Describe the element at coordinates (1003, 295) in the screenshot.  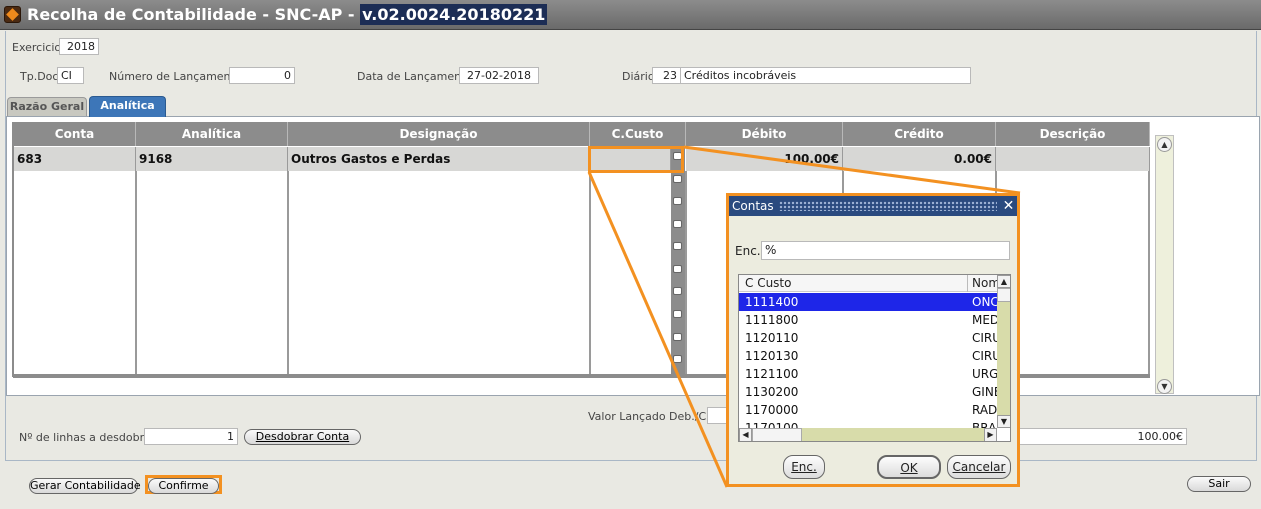
I see `list-scroll-thumb` at that location.